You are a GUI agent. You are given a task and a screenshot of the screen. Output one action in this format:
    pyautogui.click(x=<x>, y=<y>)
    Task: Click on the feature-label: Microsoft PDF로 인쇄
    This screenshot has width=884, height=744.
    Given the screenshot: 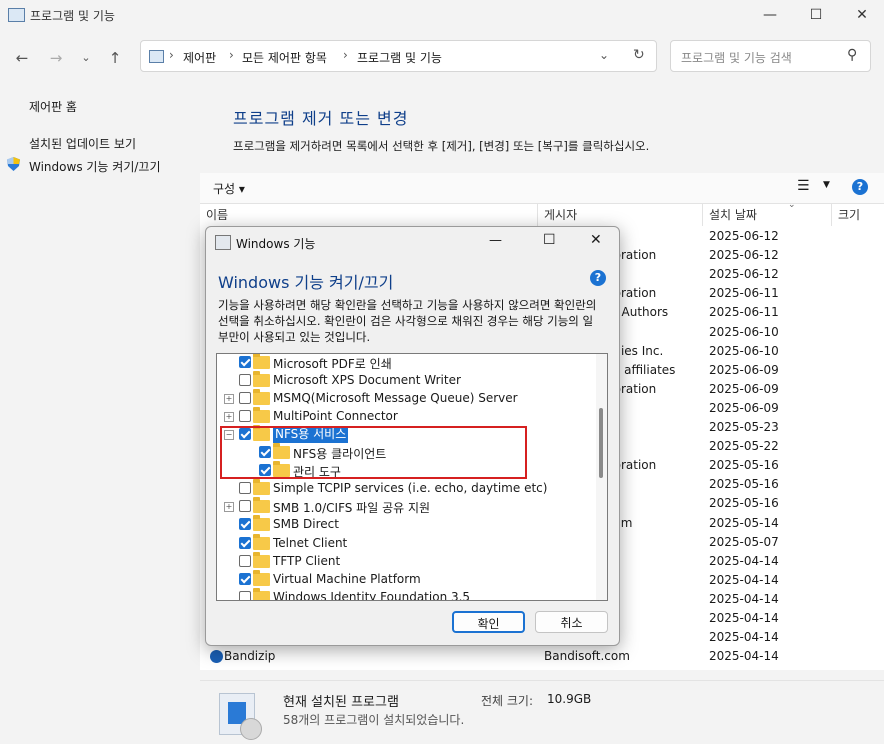 What is the action you would take?
    pyautogui.click(x=332, y=364)
    